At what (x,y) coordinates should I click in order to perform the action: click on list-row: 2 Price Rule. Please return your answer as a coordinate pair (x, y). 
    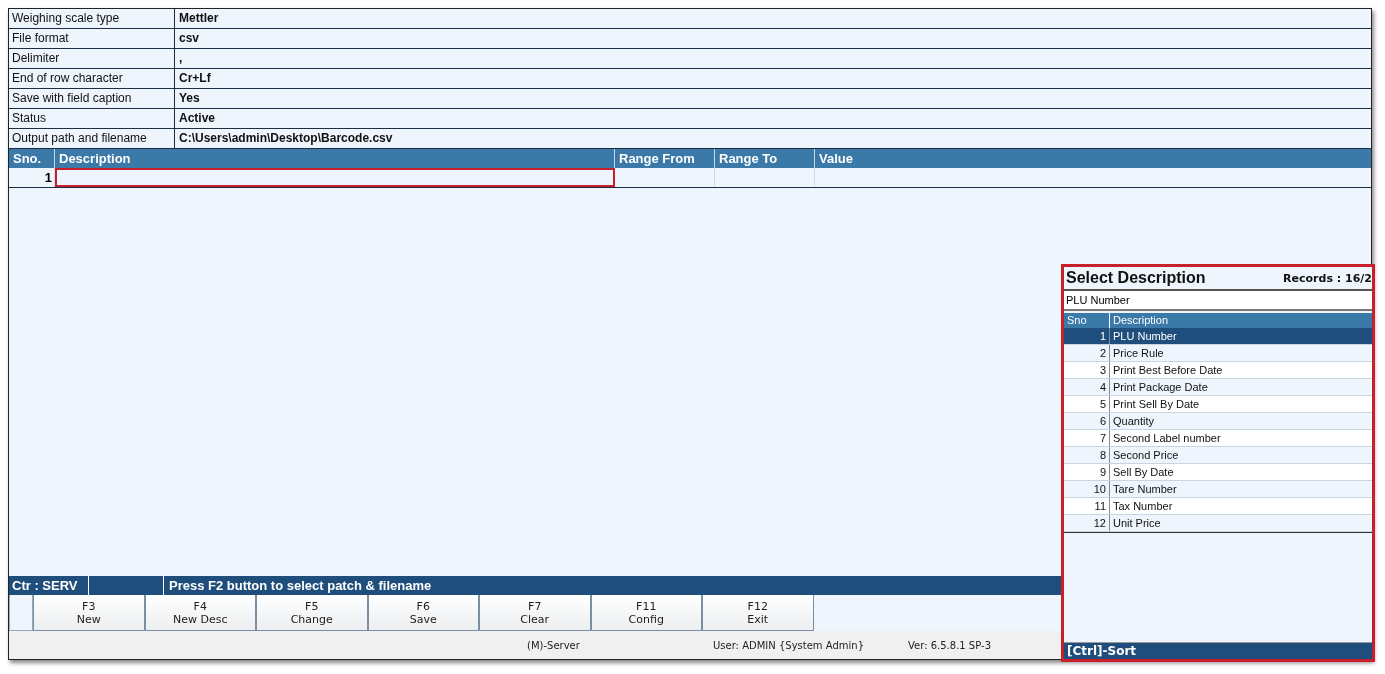
    Looking at the image, I should click on (1218, 353).